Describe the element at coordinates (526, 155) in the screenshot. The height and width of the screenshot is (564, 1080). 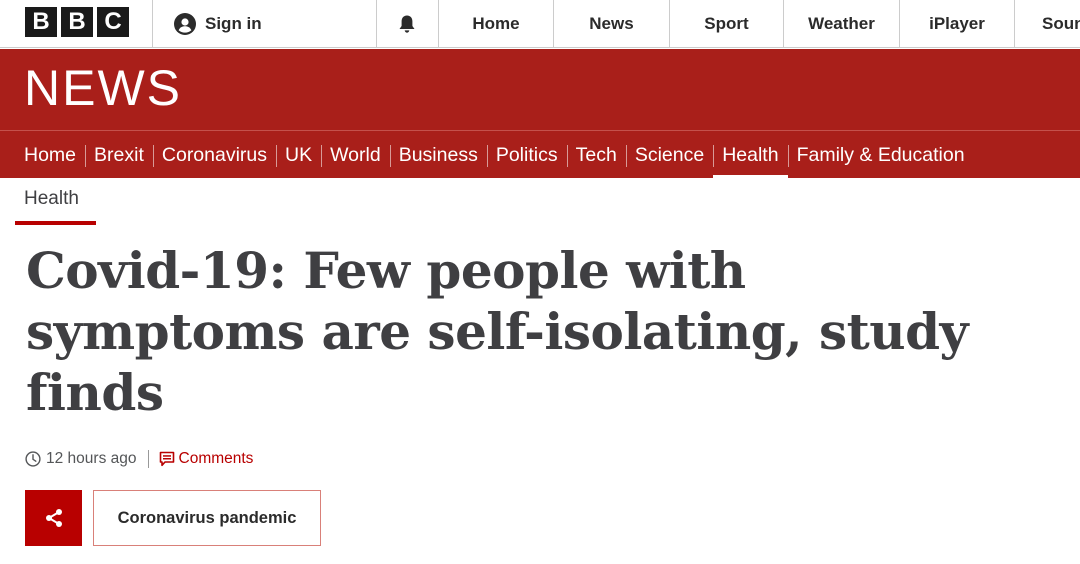
I see `section-nav-politics: Politics` at that location.